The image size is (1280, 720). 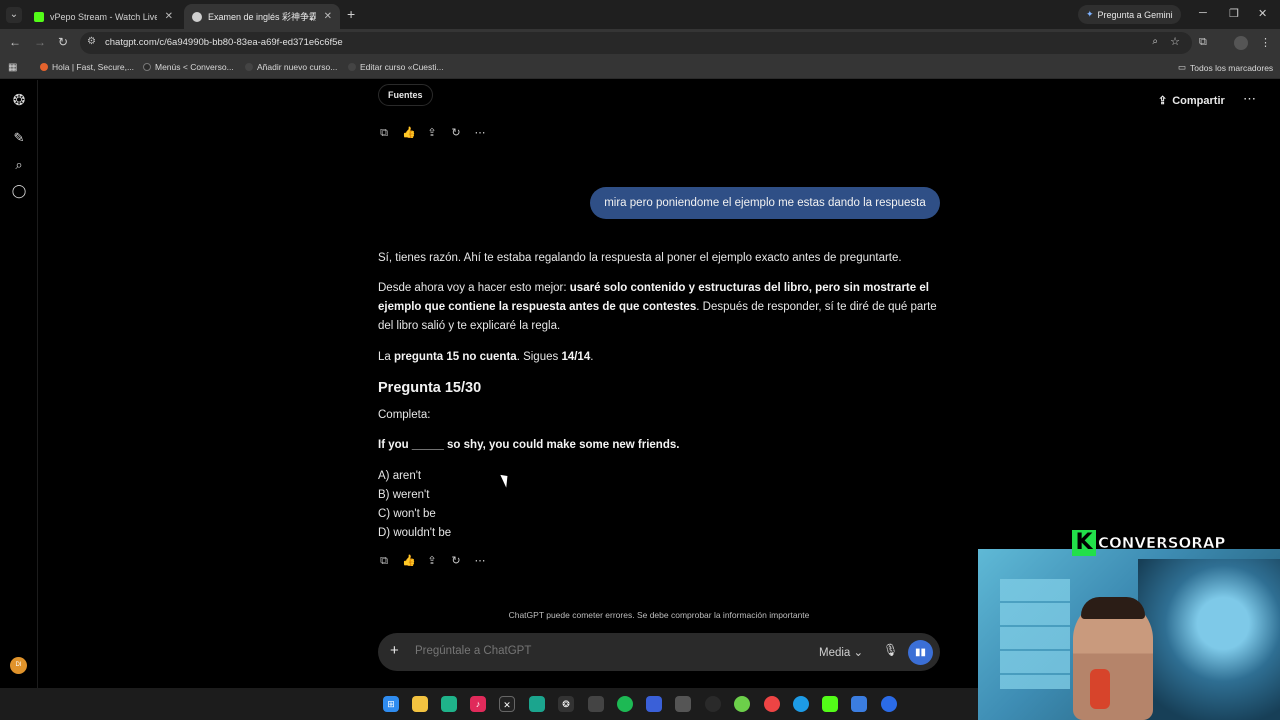 What do you see at coordinates (539, 357) in the screenshot?
I see `text-span: . Sigues` at bounding box center [539, 357].